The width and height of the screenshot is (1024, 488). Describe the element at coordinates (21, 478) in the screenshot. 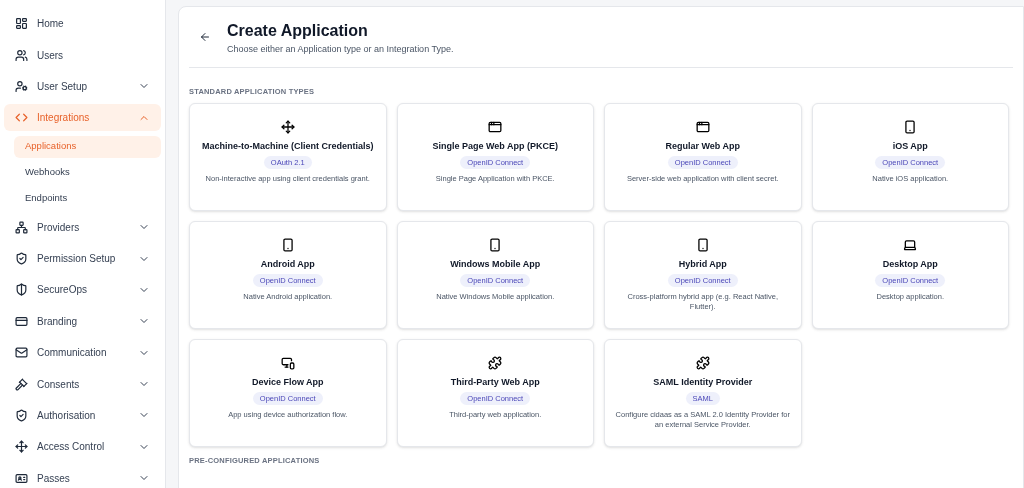

I see `id-badge-icon` at that location.